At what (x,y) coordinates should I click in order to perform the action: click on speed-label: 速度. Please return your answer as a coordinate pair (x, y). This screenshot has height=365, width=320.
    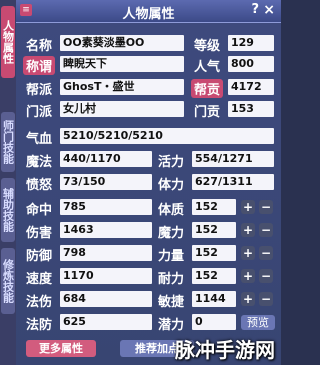
    Looking at the image, I should click on (39, 279).